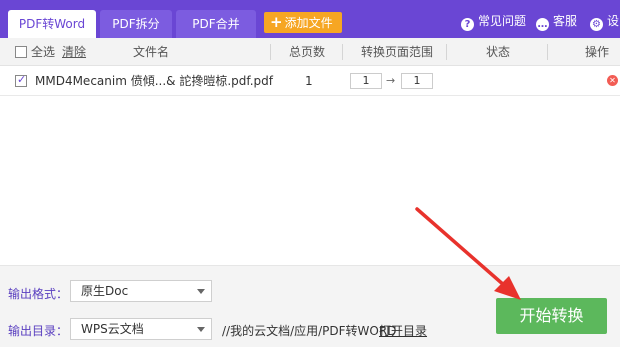 The image size is (620, 347). I want to click on select-all-label: 全选, so click(43, 52).